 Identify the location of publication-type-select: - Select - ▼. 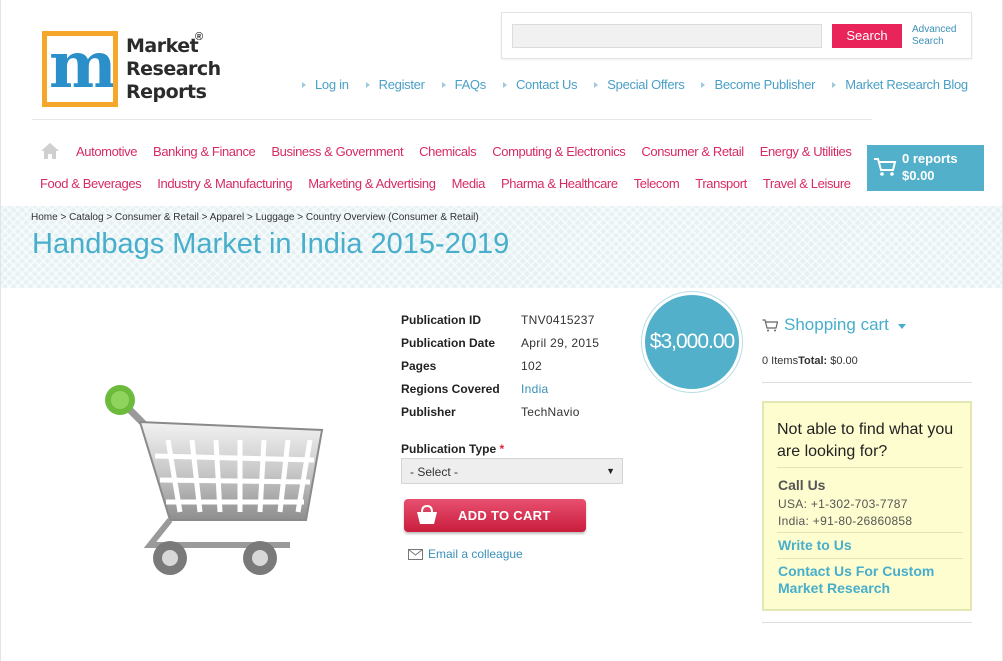
(512, 471).